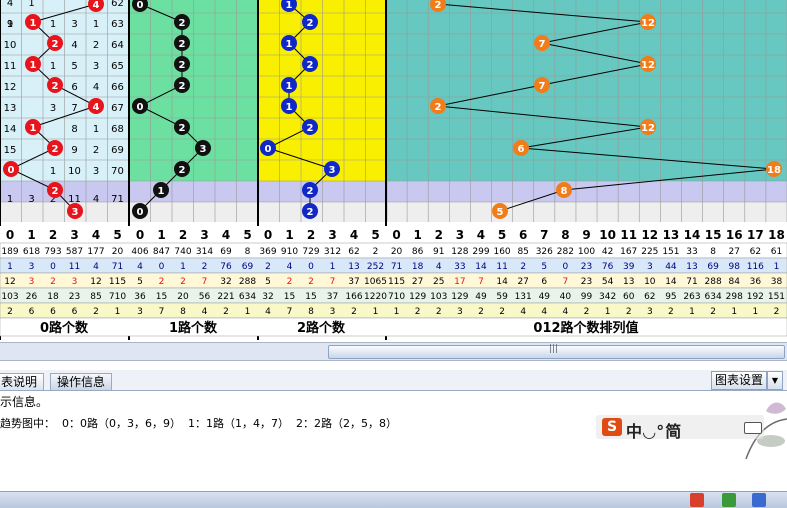 The width and height of the screenshot is (787, 508). What do you see at coordinates (776, 235) in the screenshot?
I see `footer-header: 18` at bounding box center [776, 235].